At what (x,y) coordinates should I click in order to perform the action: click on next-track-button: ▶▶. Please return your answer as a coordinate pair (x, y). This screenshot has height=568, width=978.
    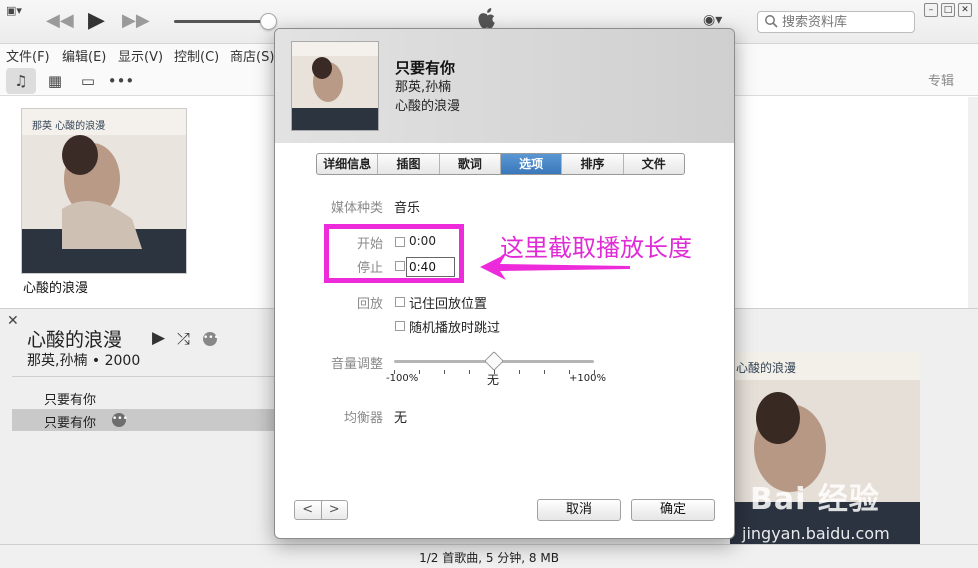
    Looking at the image, I should click on (136, 21).